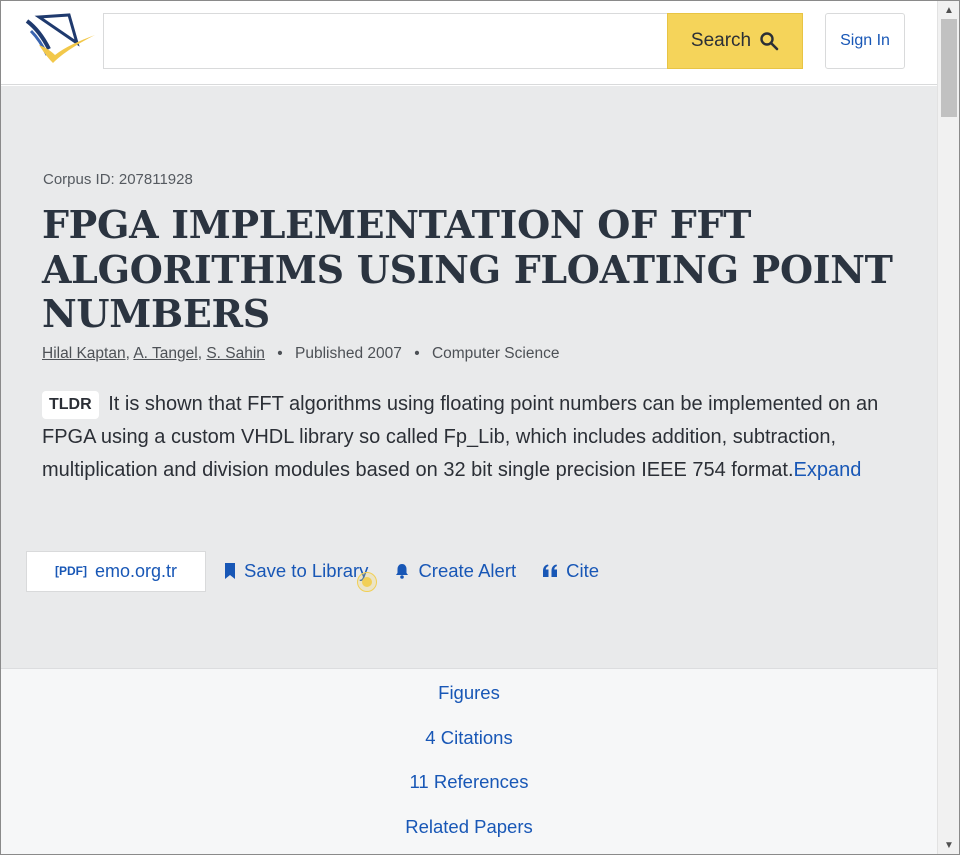 The image size is (960, 855). Describe the element at coordinates (165, 353) in the screenshot. I see `author-link: A. Tangel` at that location.